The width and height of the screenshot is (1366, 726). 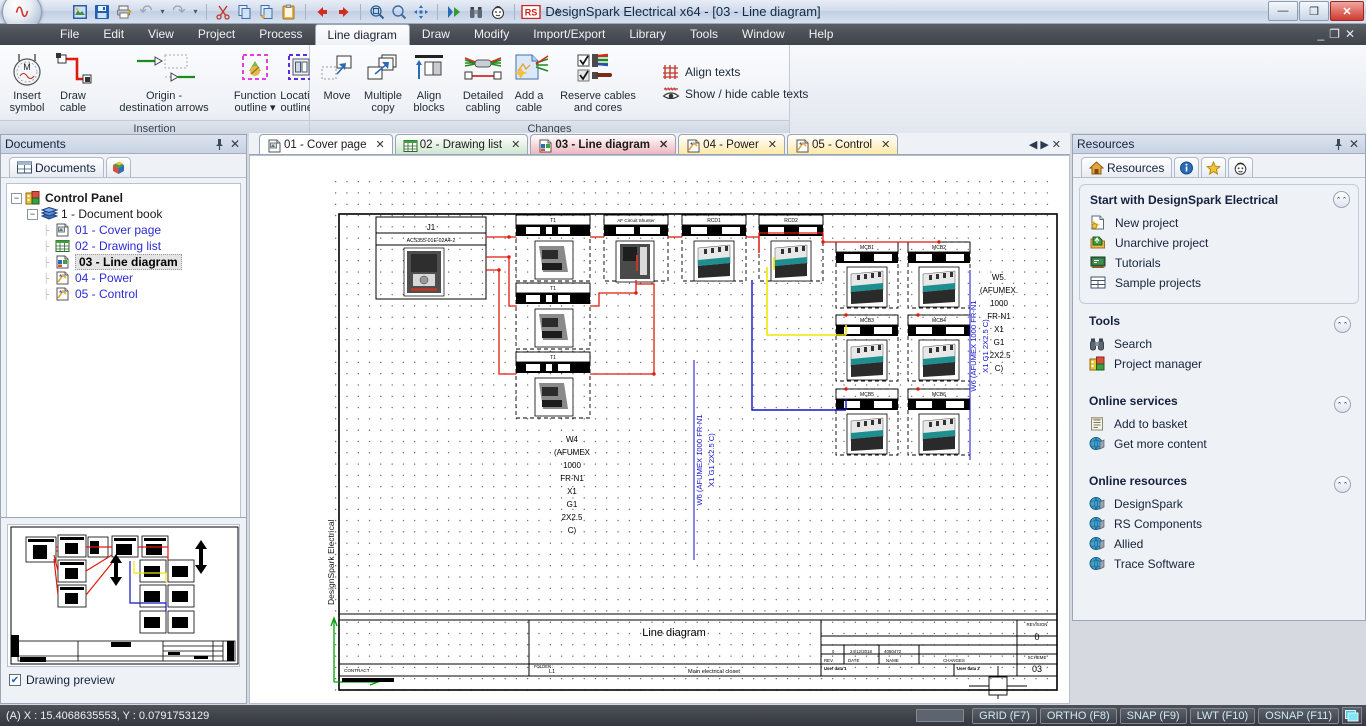 I want to click on resources-item-sample-projects: Sample projects, so click(x=1219, y=283).